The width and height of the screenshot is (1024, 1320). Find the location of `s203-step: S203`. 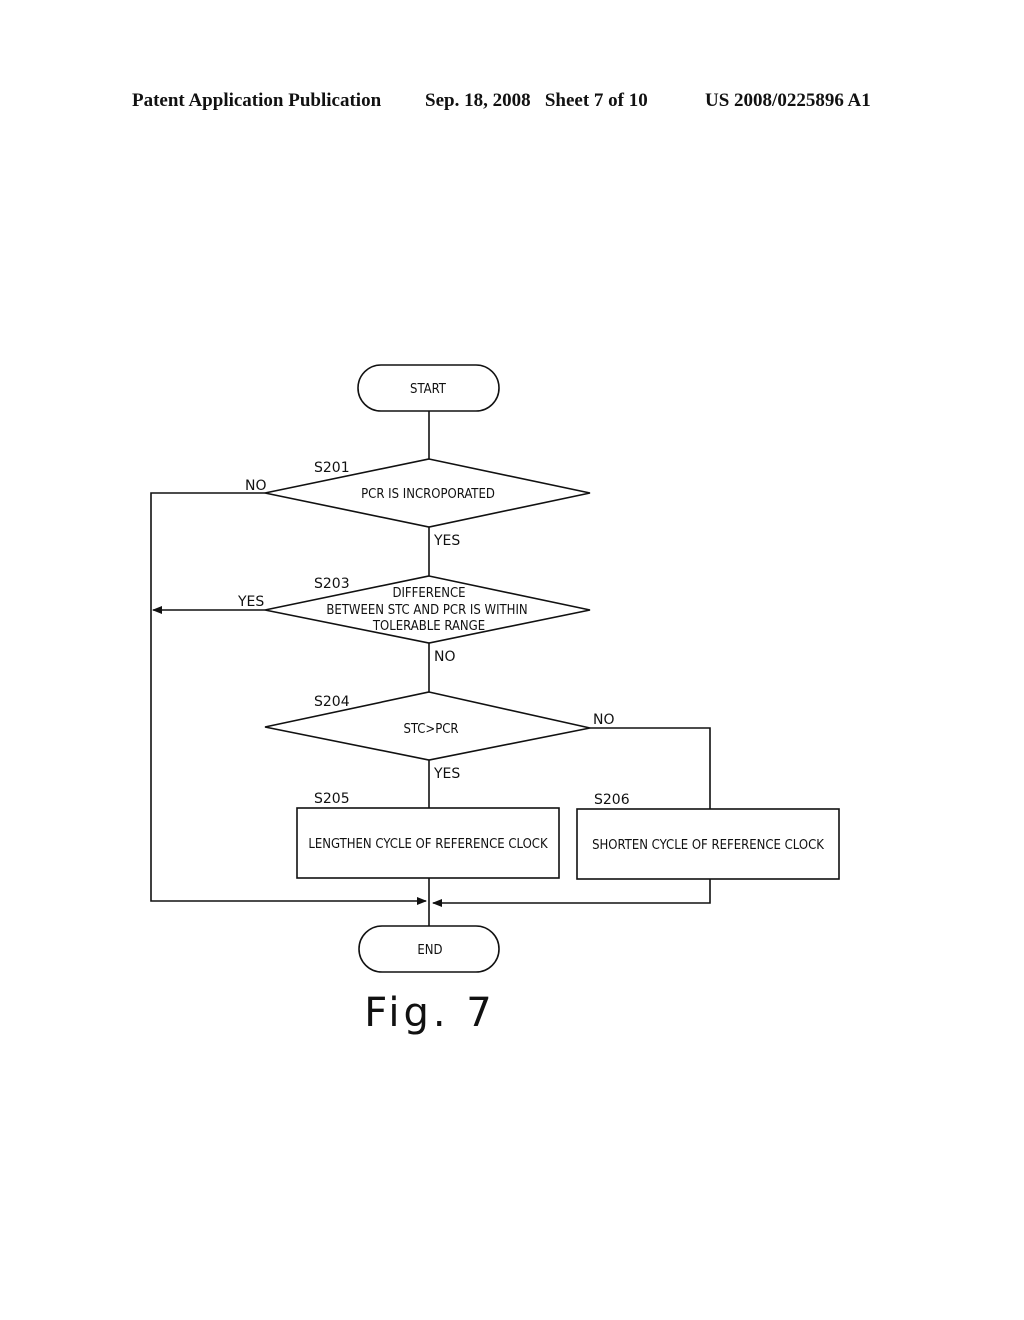

s203-step: S203 is located at coordinates (332, 584).